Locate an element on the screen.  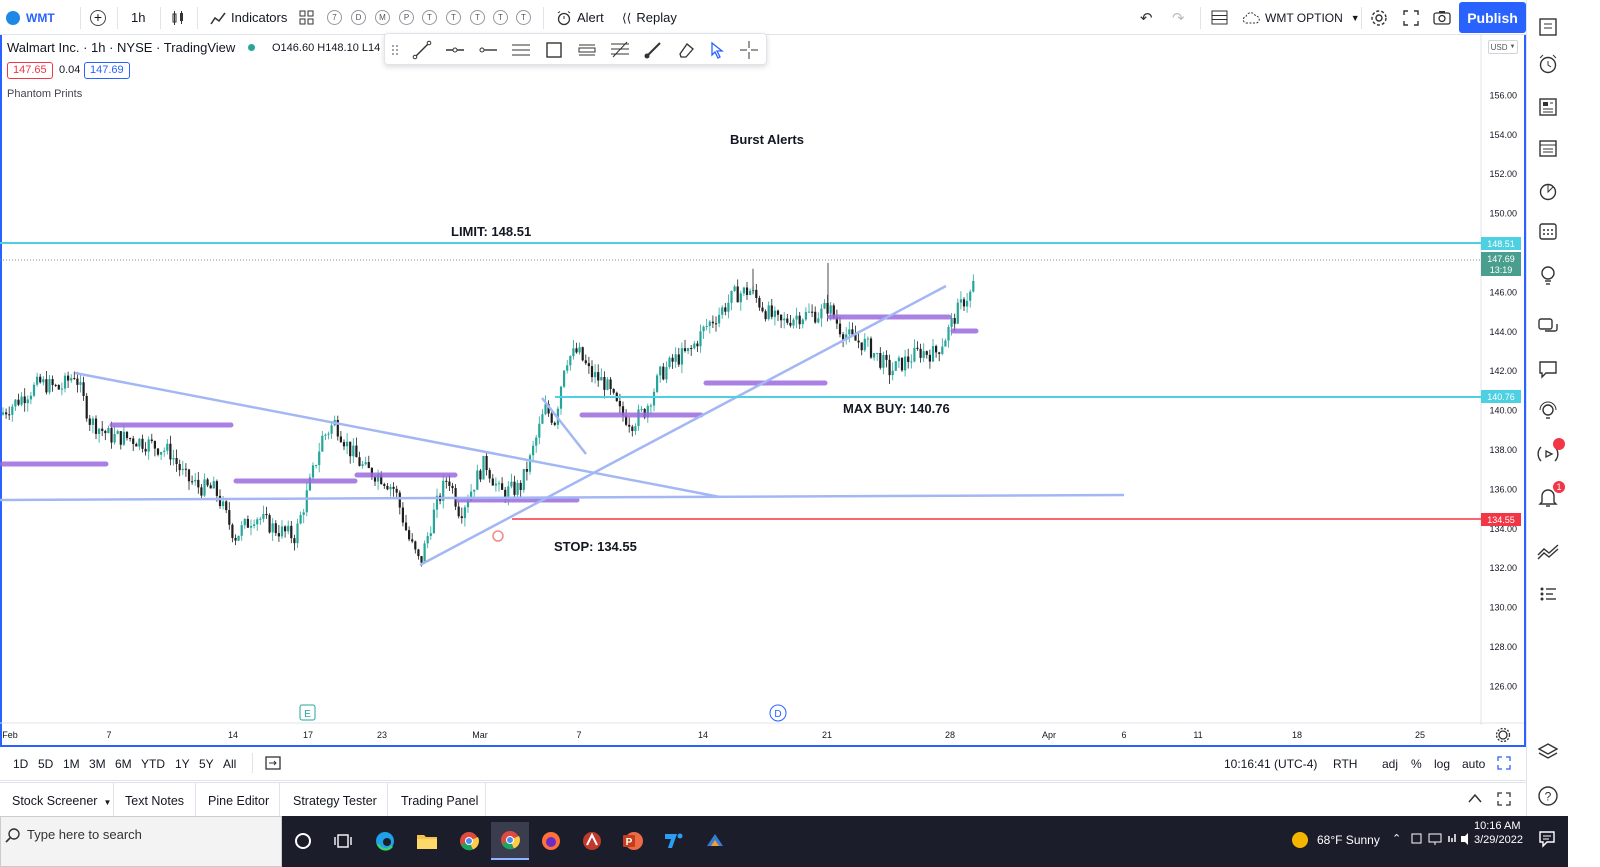
anydesk-app is located at coordinates (592, 841).